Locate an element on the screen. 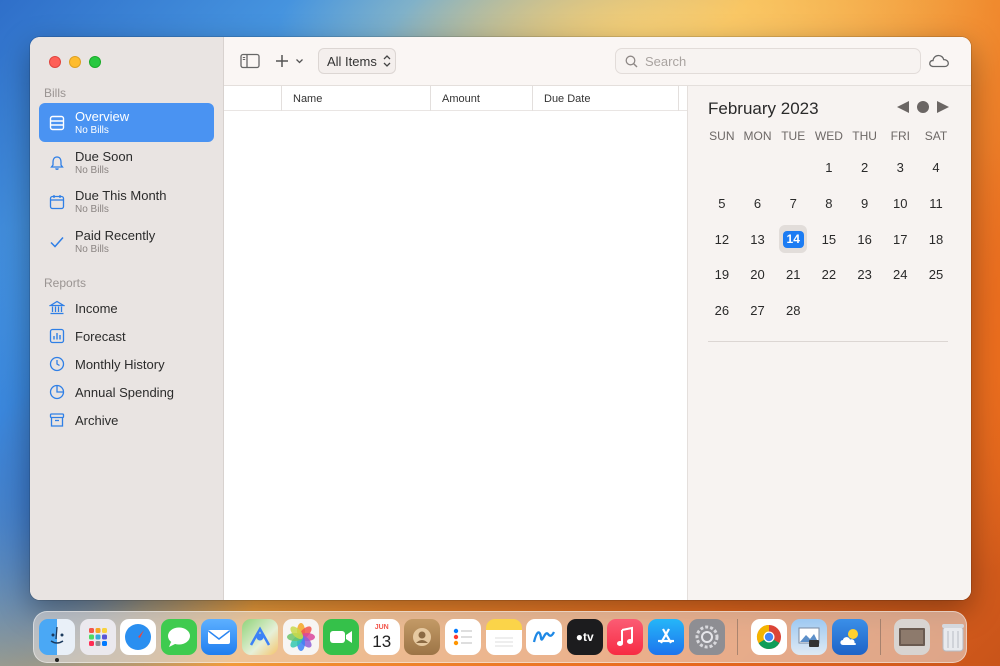 This screenshot has width=1000, height=666. sidebar-item-label: Monthly History is located at coordinates (120, 364).